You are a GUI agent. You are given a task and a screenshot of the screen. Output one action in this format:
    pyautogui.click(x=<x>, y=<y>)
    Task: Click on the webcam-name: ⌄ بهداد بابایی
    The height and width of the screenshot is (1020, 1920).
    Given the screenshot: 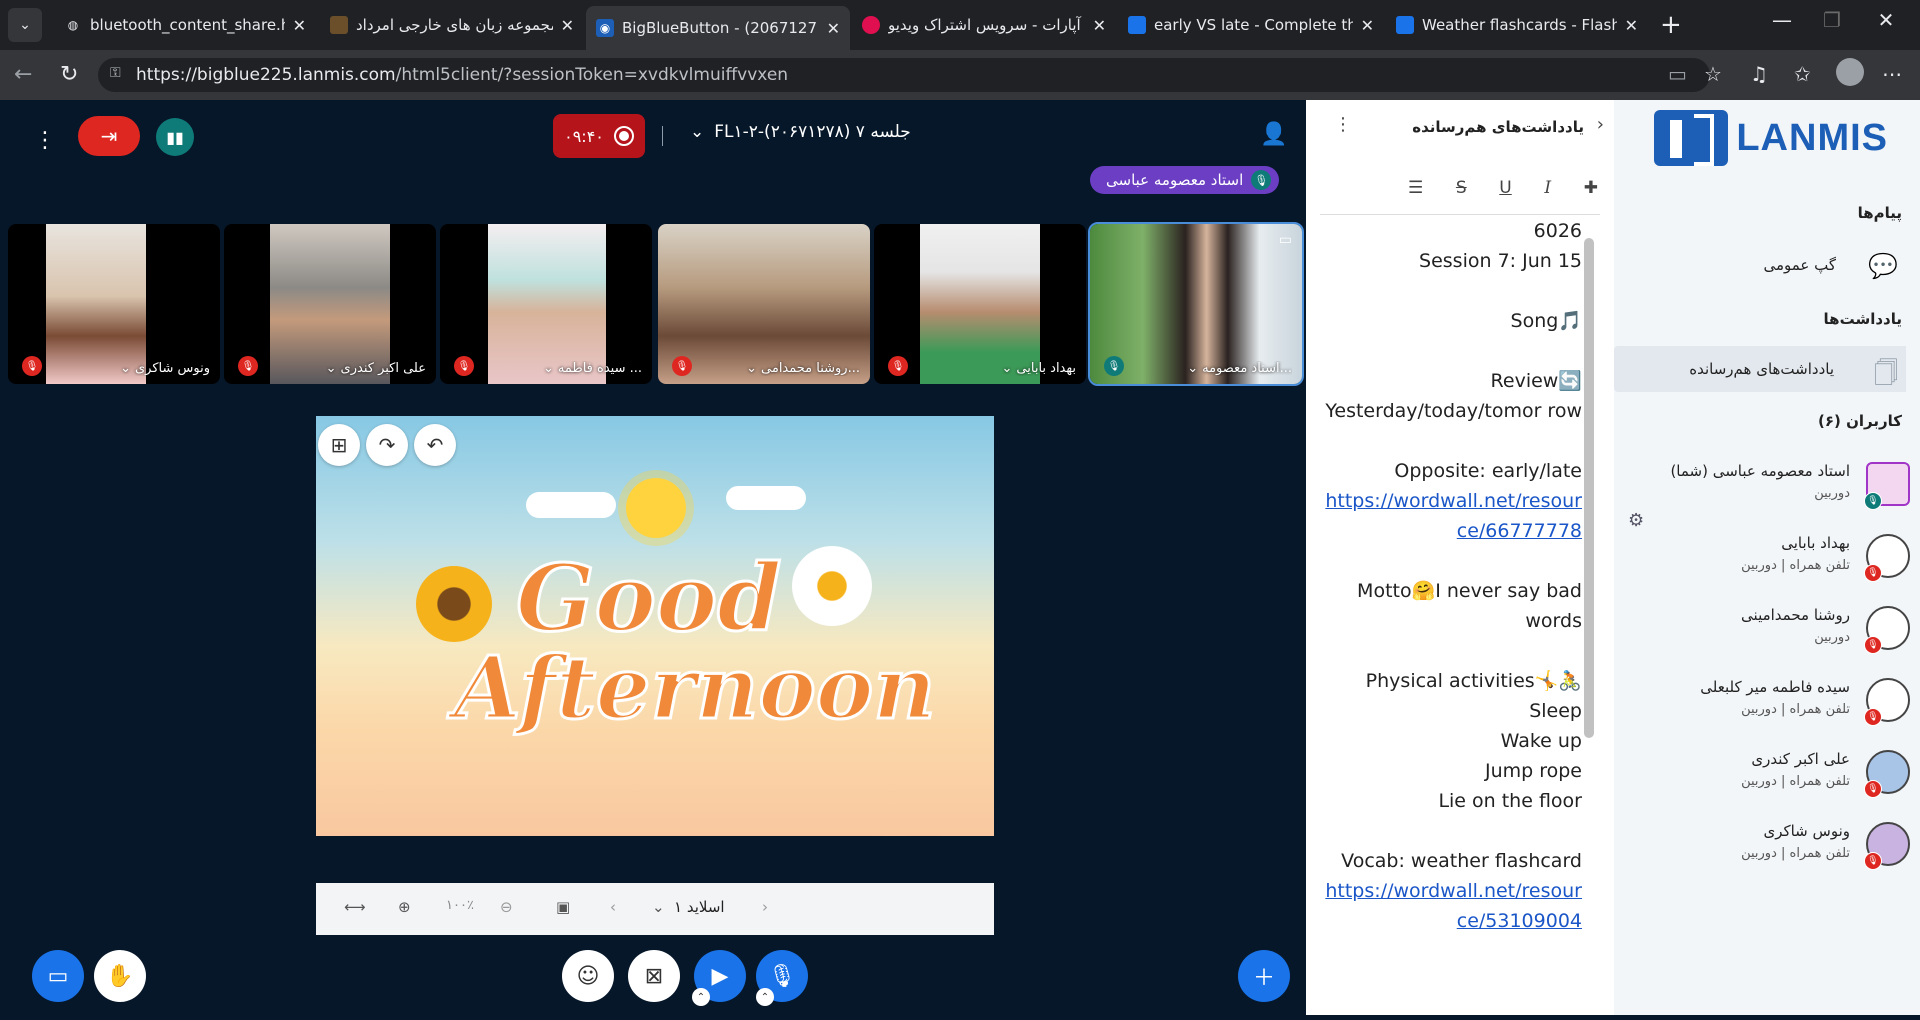 What is the action you would take?
    pyautogui.click(x=1039, y=368)
    